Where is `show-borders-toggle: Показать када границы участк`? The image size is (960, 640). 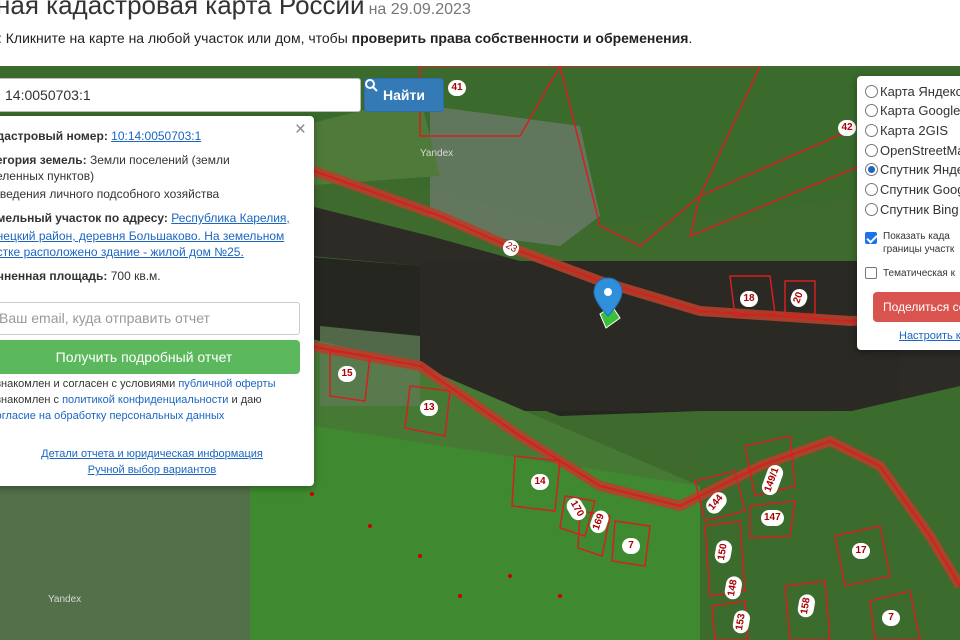
show-borders-toggle: Показать када границы участк is located at coordinates (909, 242).